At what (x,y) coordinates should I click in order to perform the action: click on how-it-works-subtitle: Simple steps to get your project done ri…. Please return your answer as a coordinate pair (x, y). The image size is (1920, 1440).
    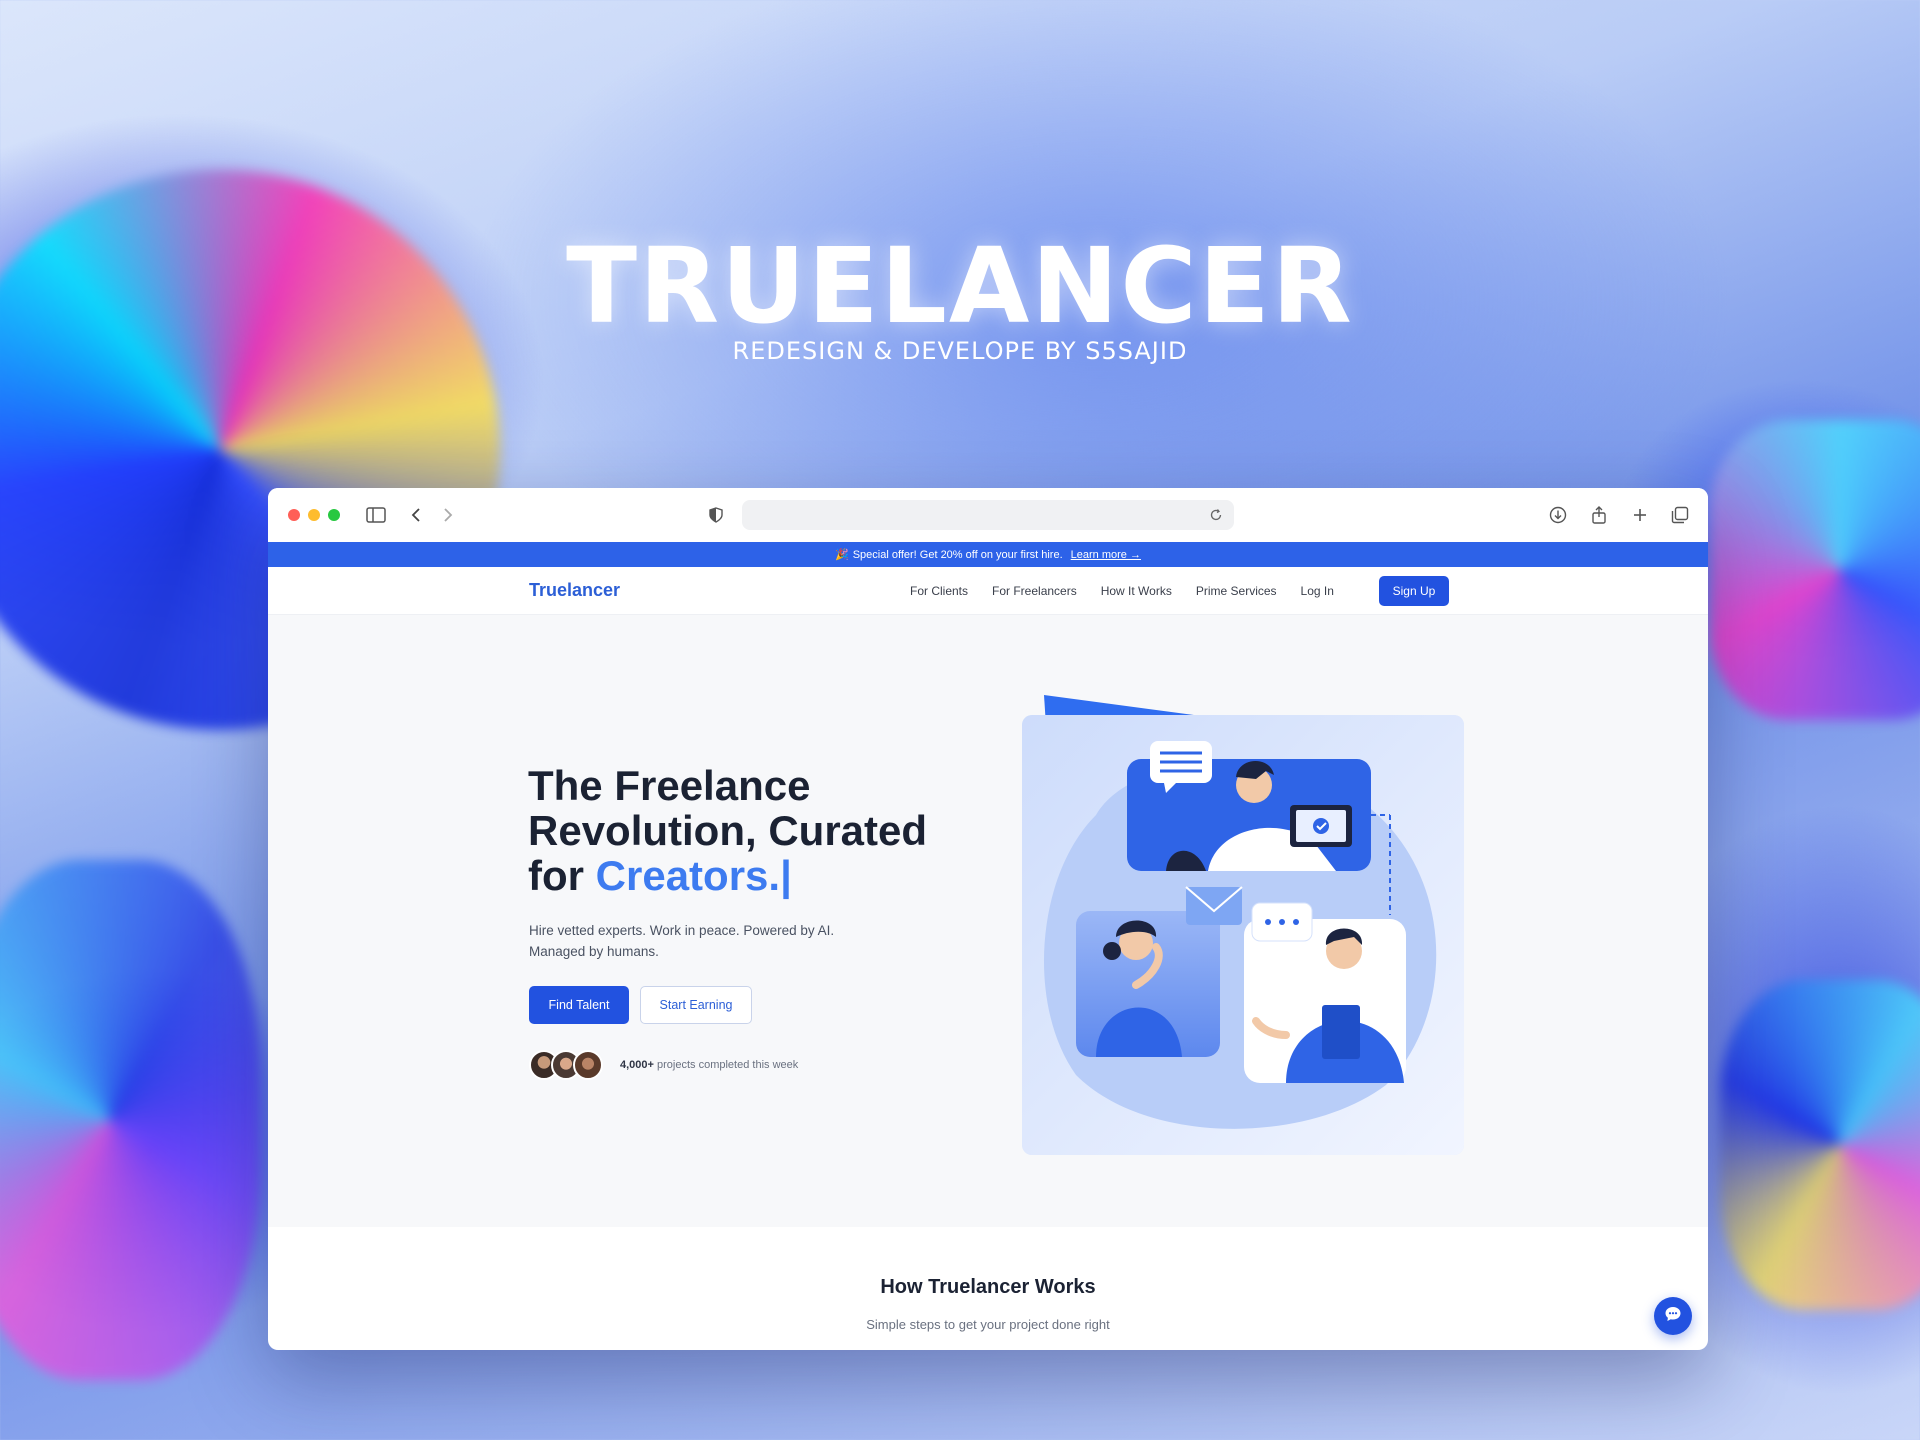
    Looking at the image, I should click on (988, 1324).